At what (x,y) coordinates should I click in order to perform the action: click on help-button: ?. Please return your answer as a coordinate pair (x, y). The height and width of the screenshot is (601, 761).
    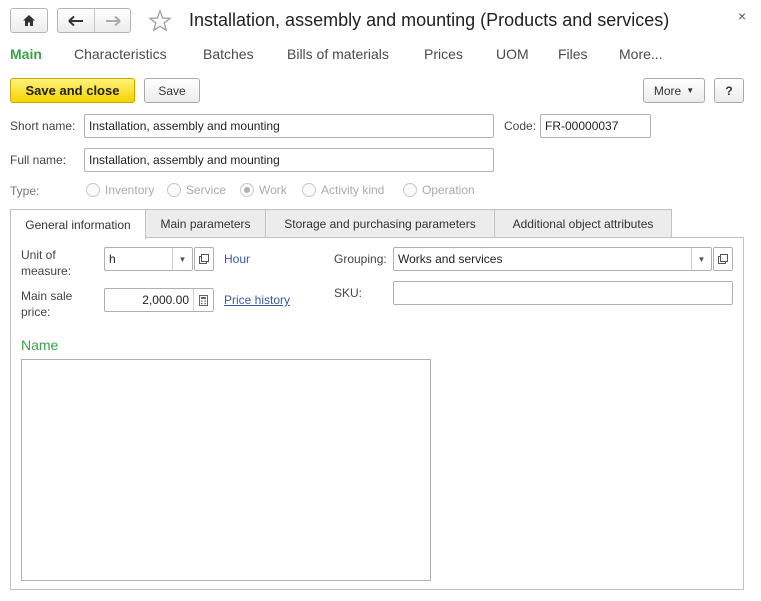
    Looking at the image, I should click on (729, 90).